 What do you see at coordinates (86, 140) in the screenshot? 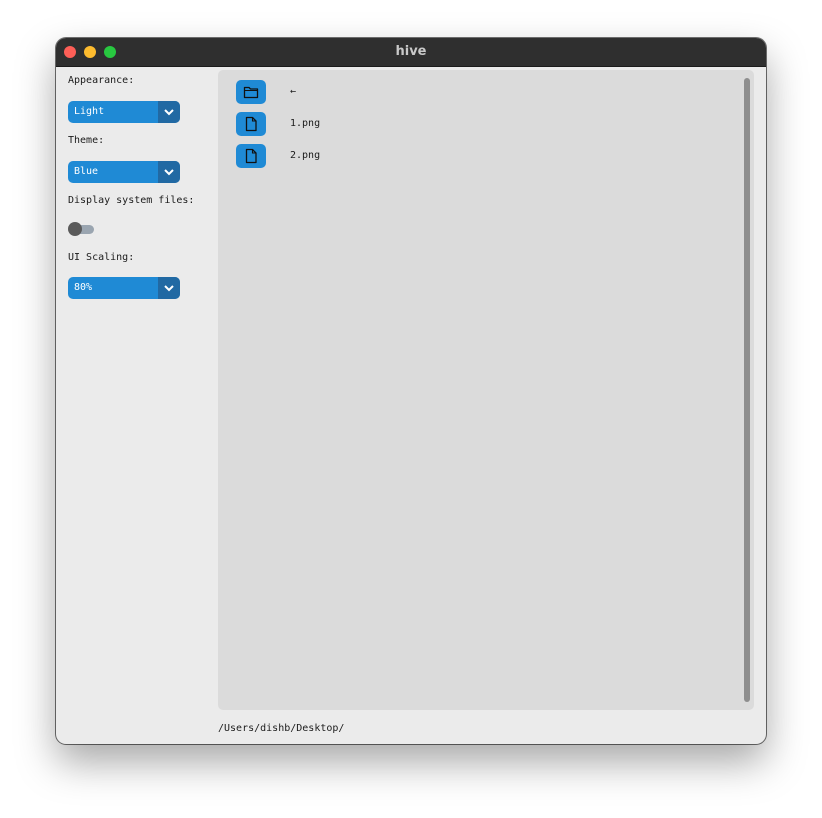
I see `theme-label: Theme:` at bounding box center [86, 140].